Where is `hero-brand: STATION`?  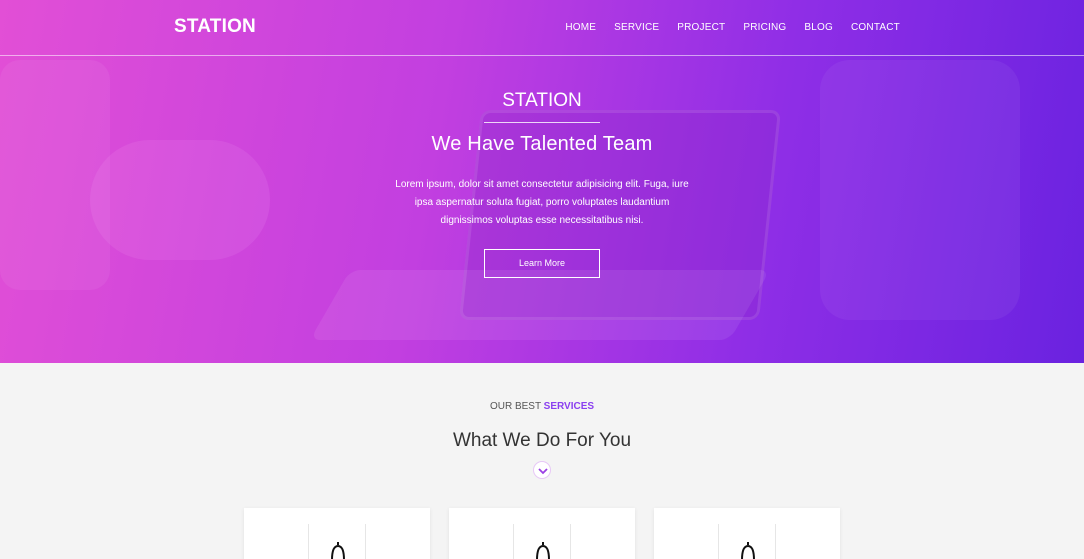
hero-brand: STATION is located at coordinates (542, 100).